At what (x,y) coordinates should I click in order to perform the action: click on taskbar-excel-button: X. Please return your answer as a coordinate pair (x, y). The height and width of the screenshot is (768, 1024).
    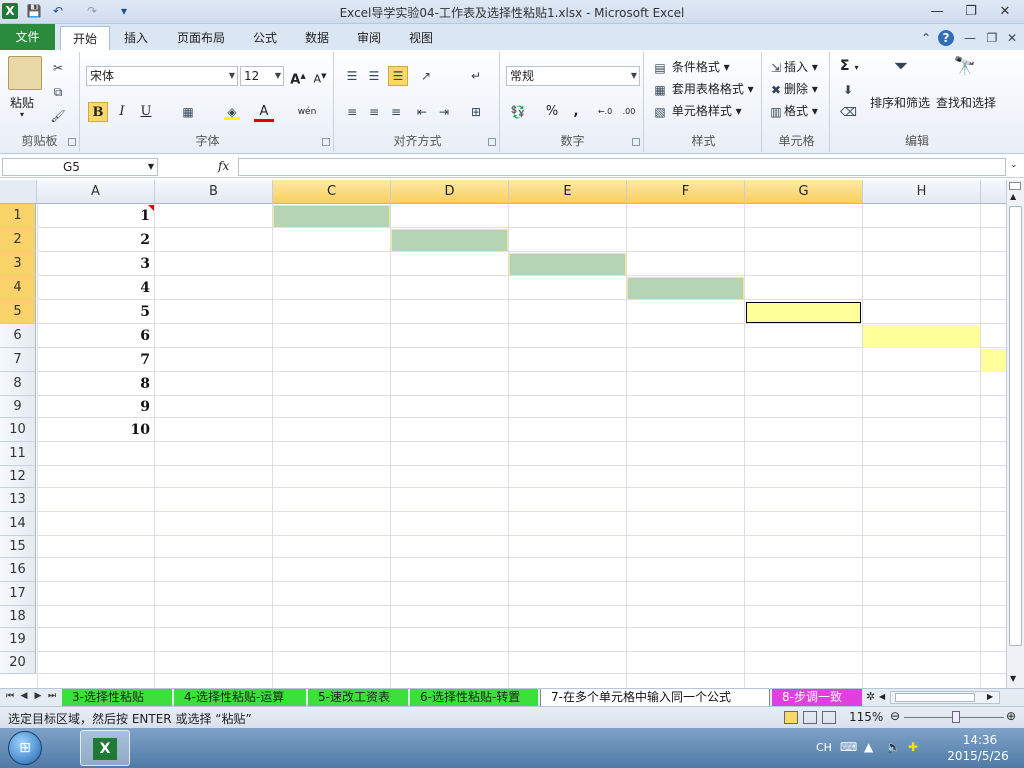
    Looking at the image, I should click on (105, 748).